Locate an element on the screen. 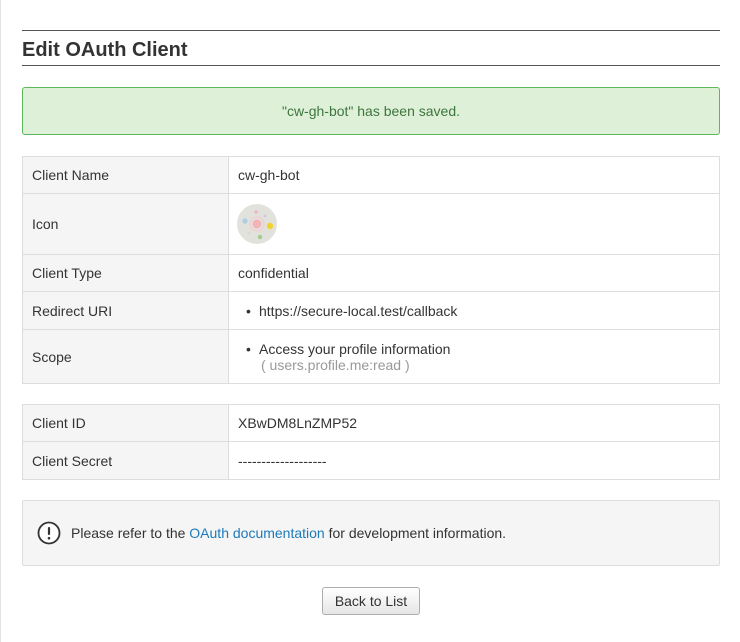  actions-bar: Back to List is located at coordinates (371, 601).